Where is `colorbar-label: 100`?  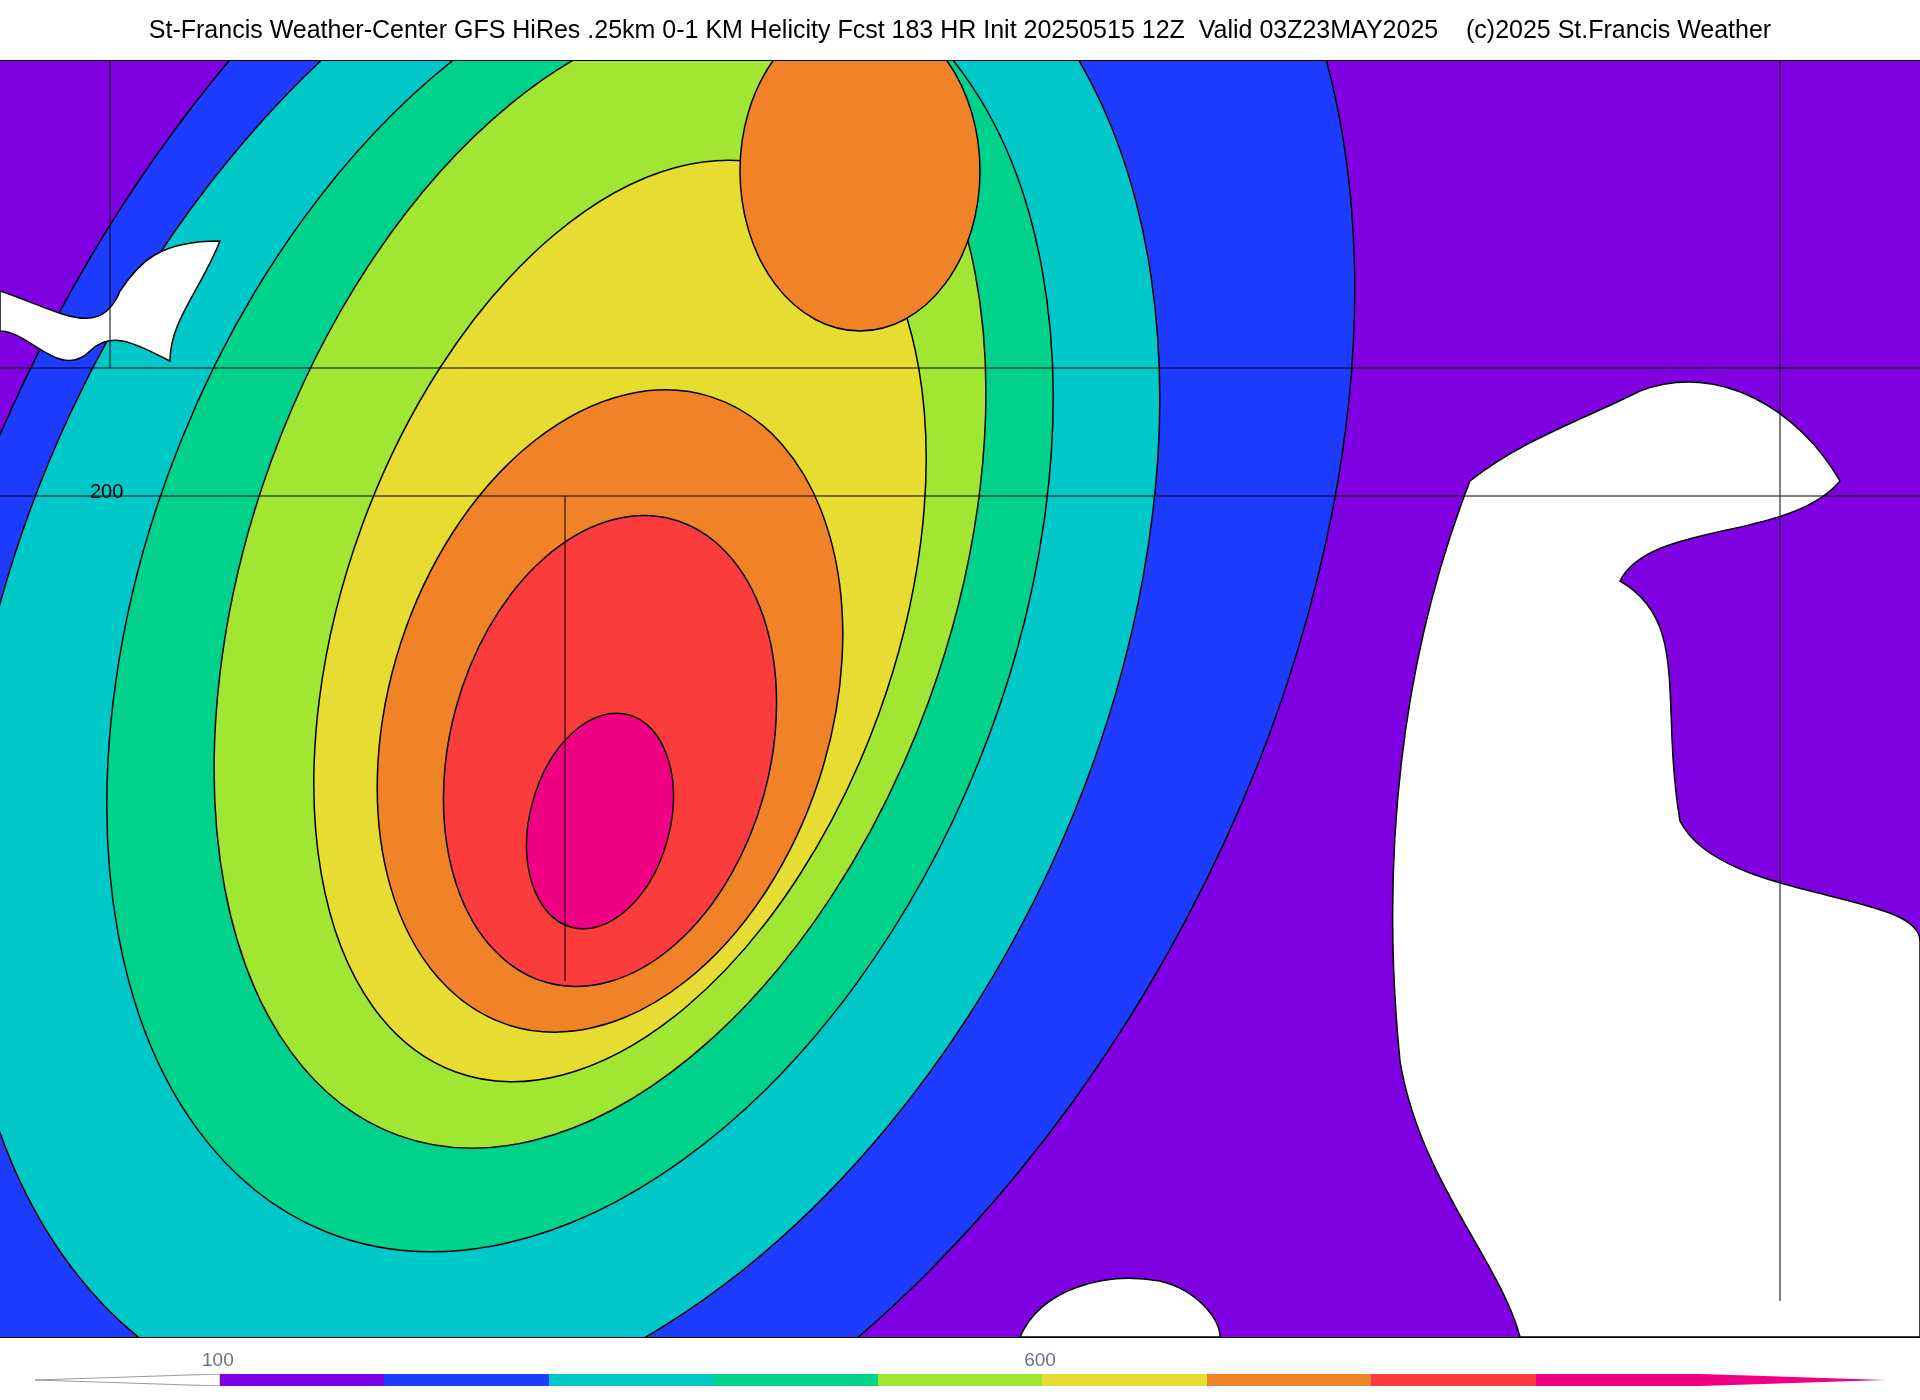
colorbar-label: 100 is located at coordinates (218, 1359).